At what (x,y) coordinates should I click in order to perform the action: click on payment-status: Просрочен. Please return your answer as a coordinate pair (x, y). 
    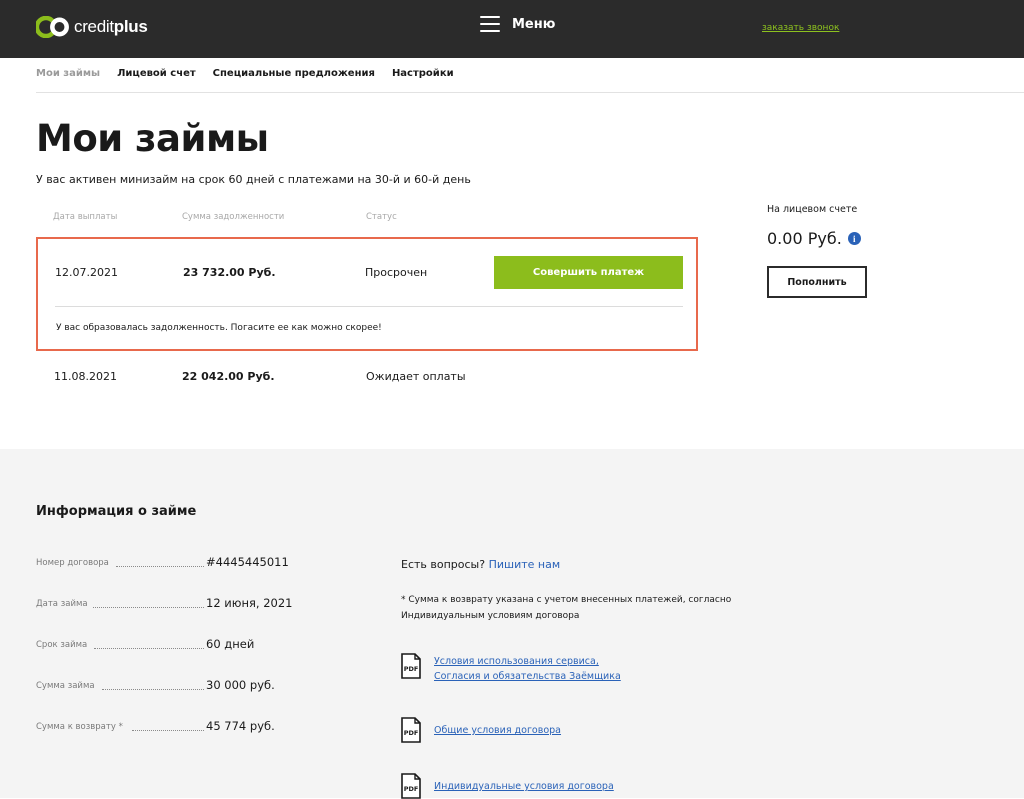
    Looking at the image, I should click on (396, 272).